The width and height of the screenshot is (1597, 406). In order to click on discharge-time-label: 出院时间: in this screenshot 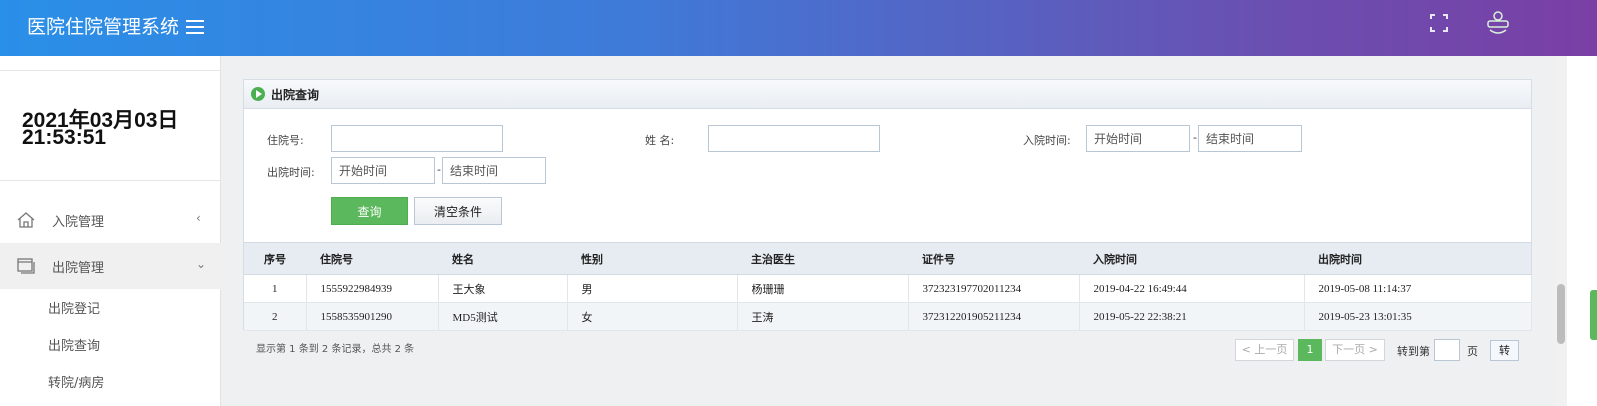, I will do `click(291, 172)`.